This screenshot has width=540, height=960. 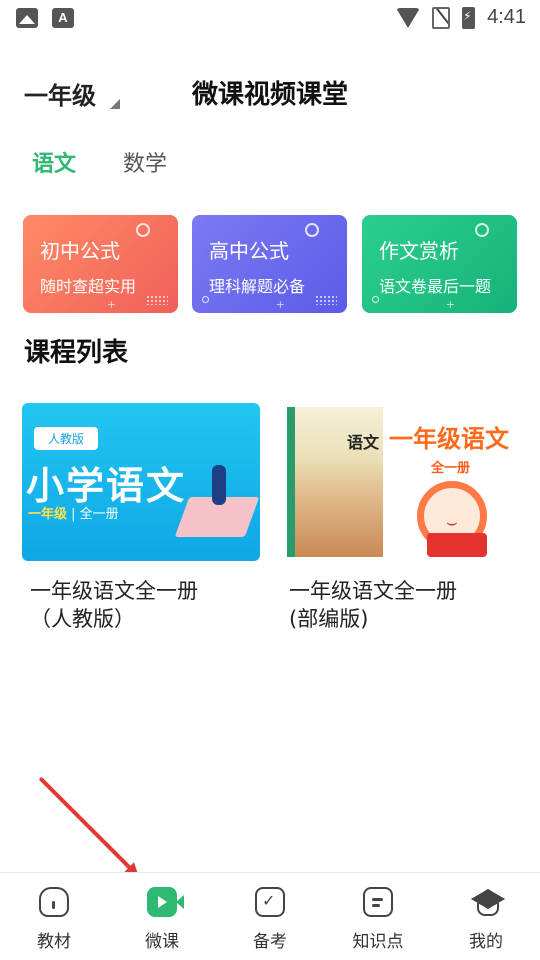 I want to click on book-title: 语文, so click(x=363, y=442).